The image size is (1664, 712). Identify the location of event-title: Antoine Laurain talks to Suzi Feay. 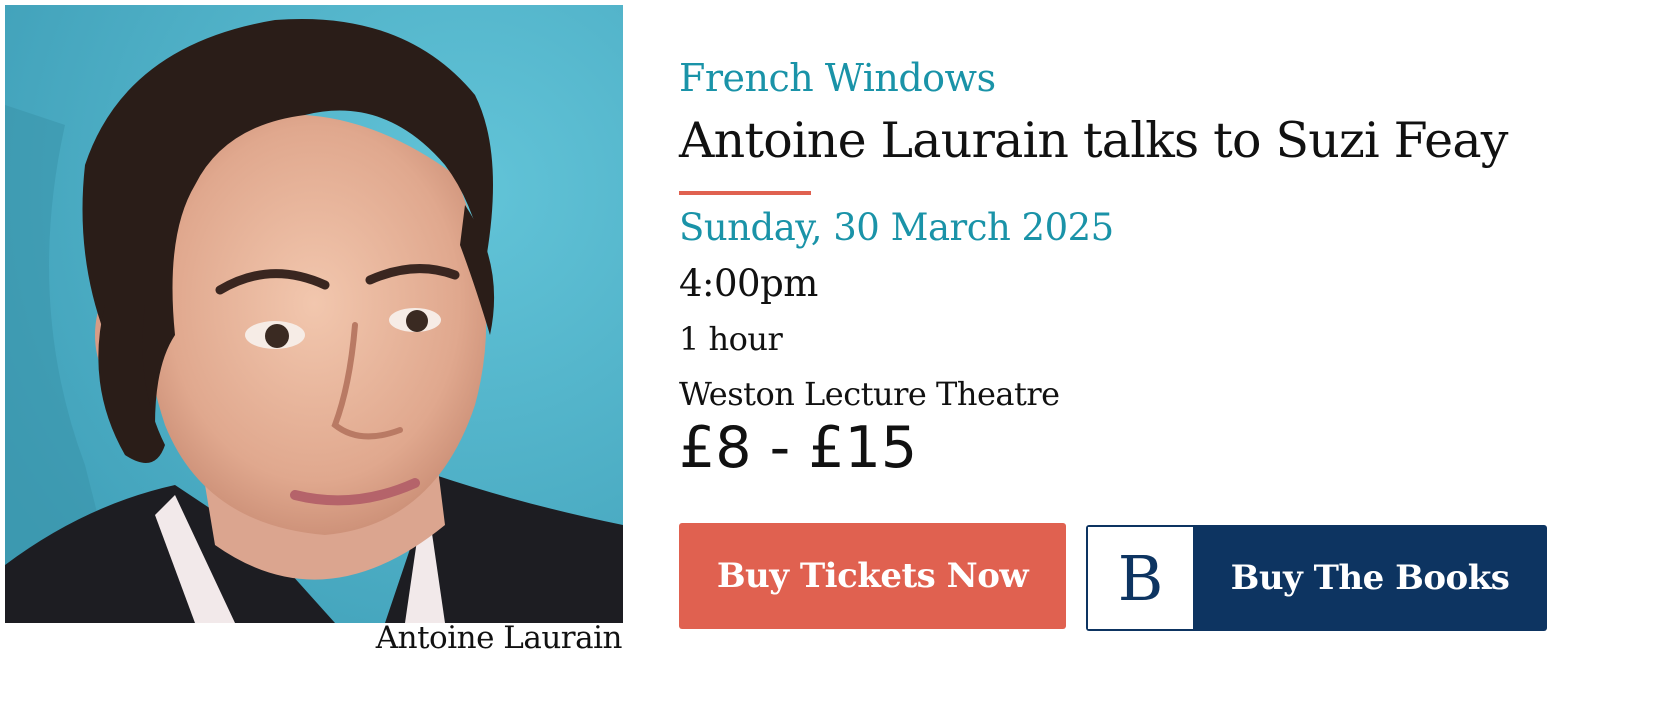
(1093, 140).